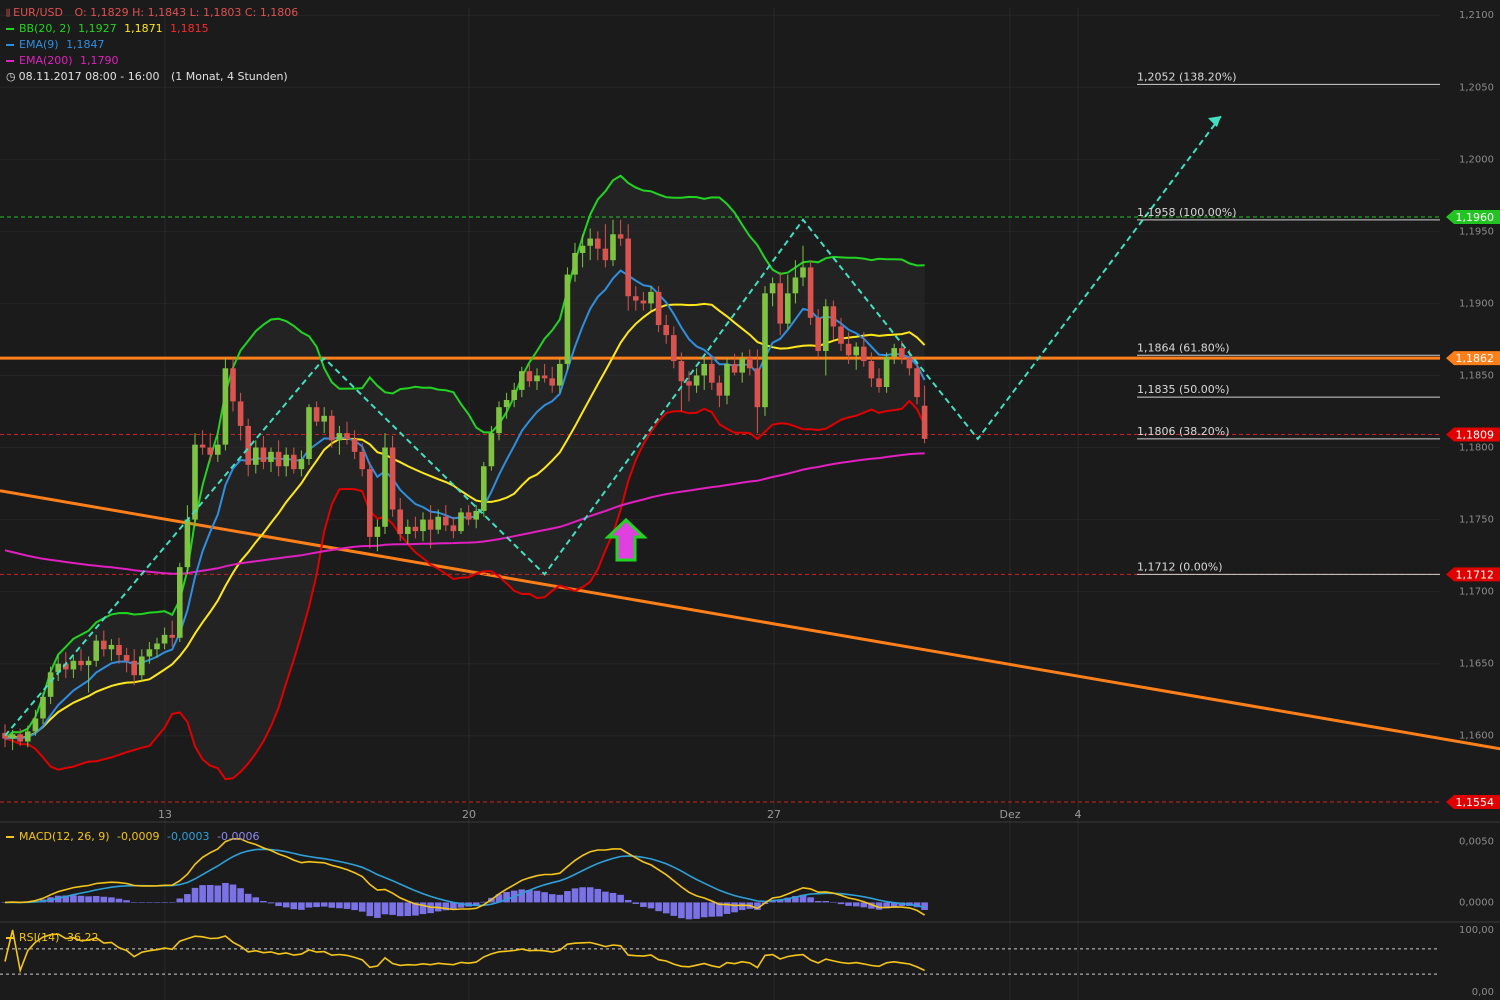 The width and height of the screenshot is (1500, 1000). Describe the element at coordinates (1476, 87) in the screenshot. I see `price-tick-label: 1,2050` at that location.